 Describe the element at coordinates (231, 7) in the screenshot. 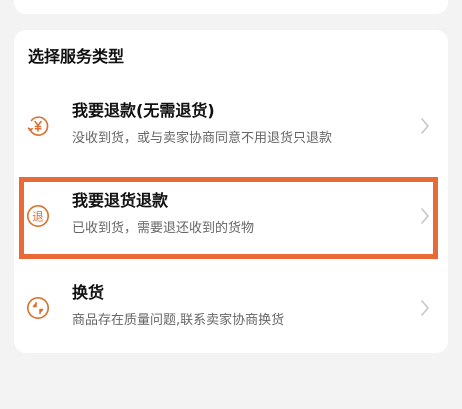

I see `previous-card-edge` at that location.